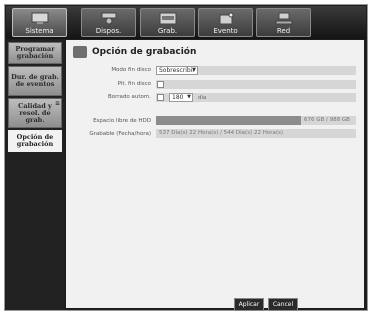  What do you see at coordinates (249, 304) in the screenshot?
I see `apply-button: Aplicar` at bounding box center [249, 304].